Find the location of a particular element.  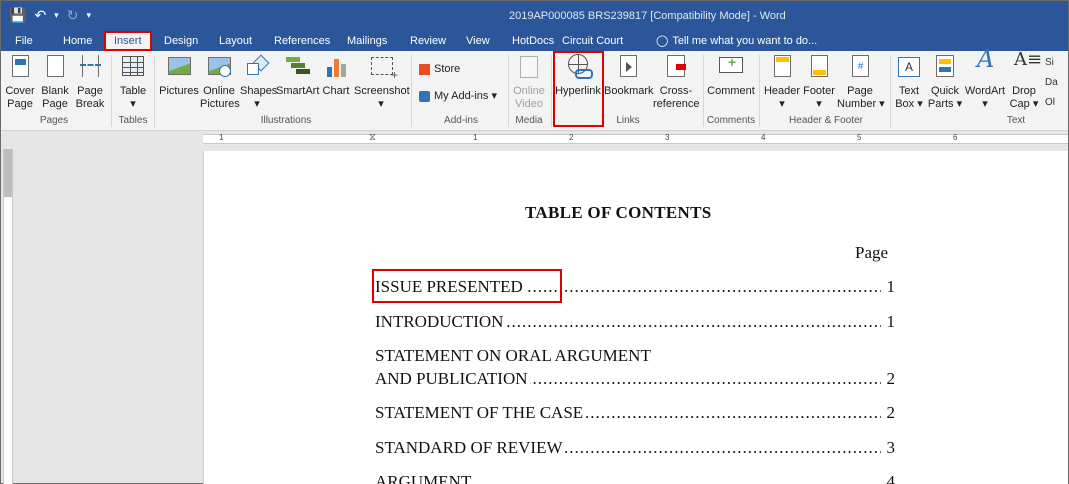

tab-file: File is located at coordinates (24, 42).